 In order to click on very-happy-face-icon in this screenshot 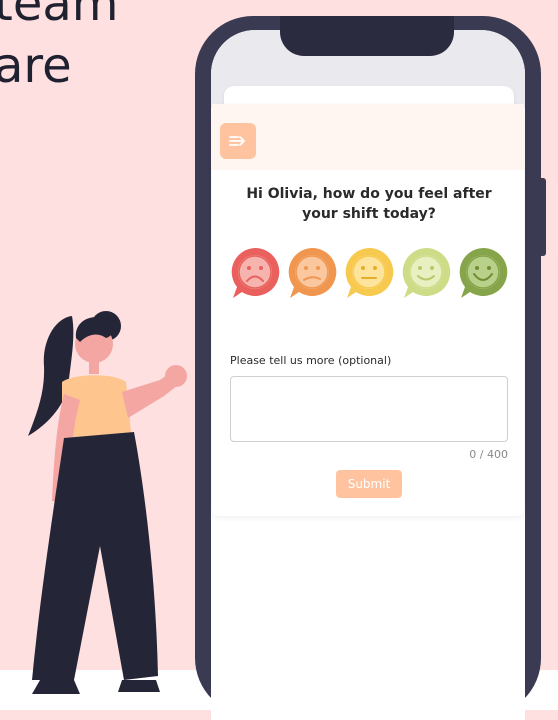, I will do `click(483, 272)`.